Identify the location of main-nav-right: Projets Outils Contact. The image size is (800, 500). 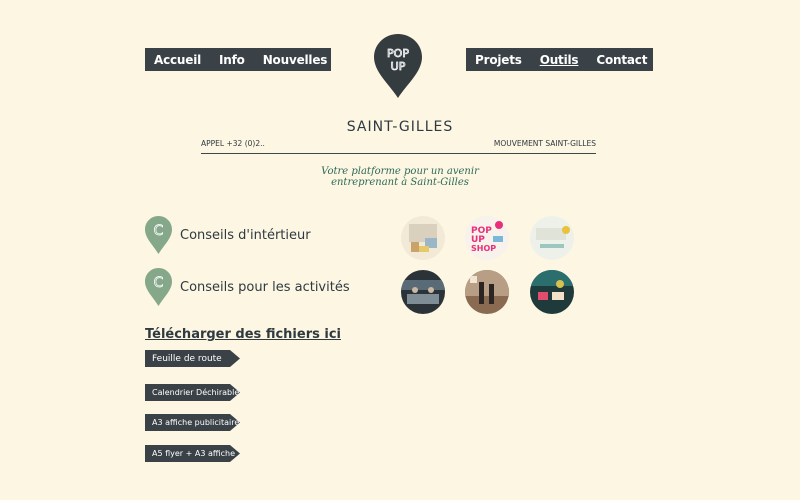
(559, 59).